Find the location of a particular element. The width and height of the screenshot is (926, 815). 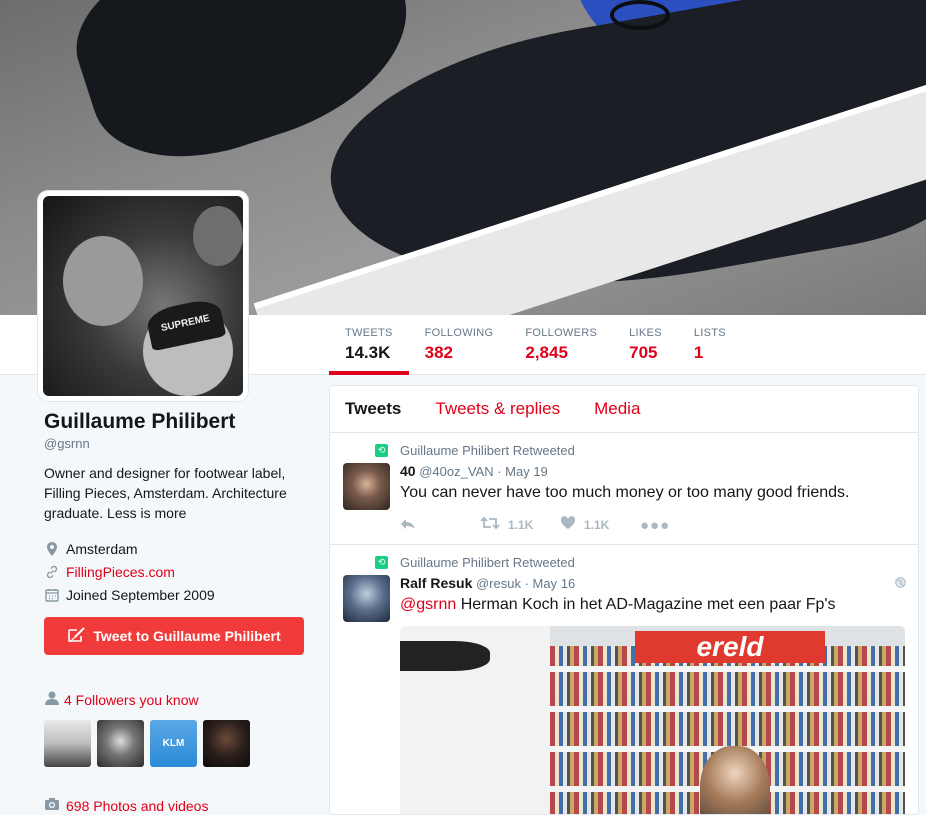

image-sunglasses is located at coordinates (445, 656).